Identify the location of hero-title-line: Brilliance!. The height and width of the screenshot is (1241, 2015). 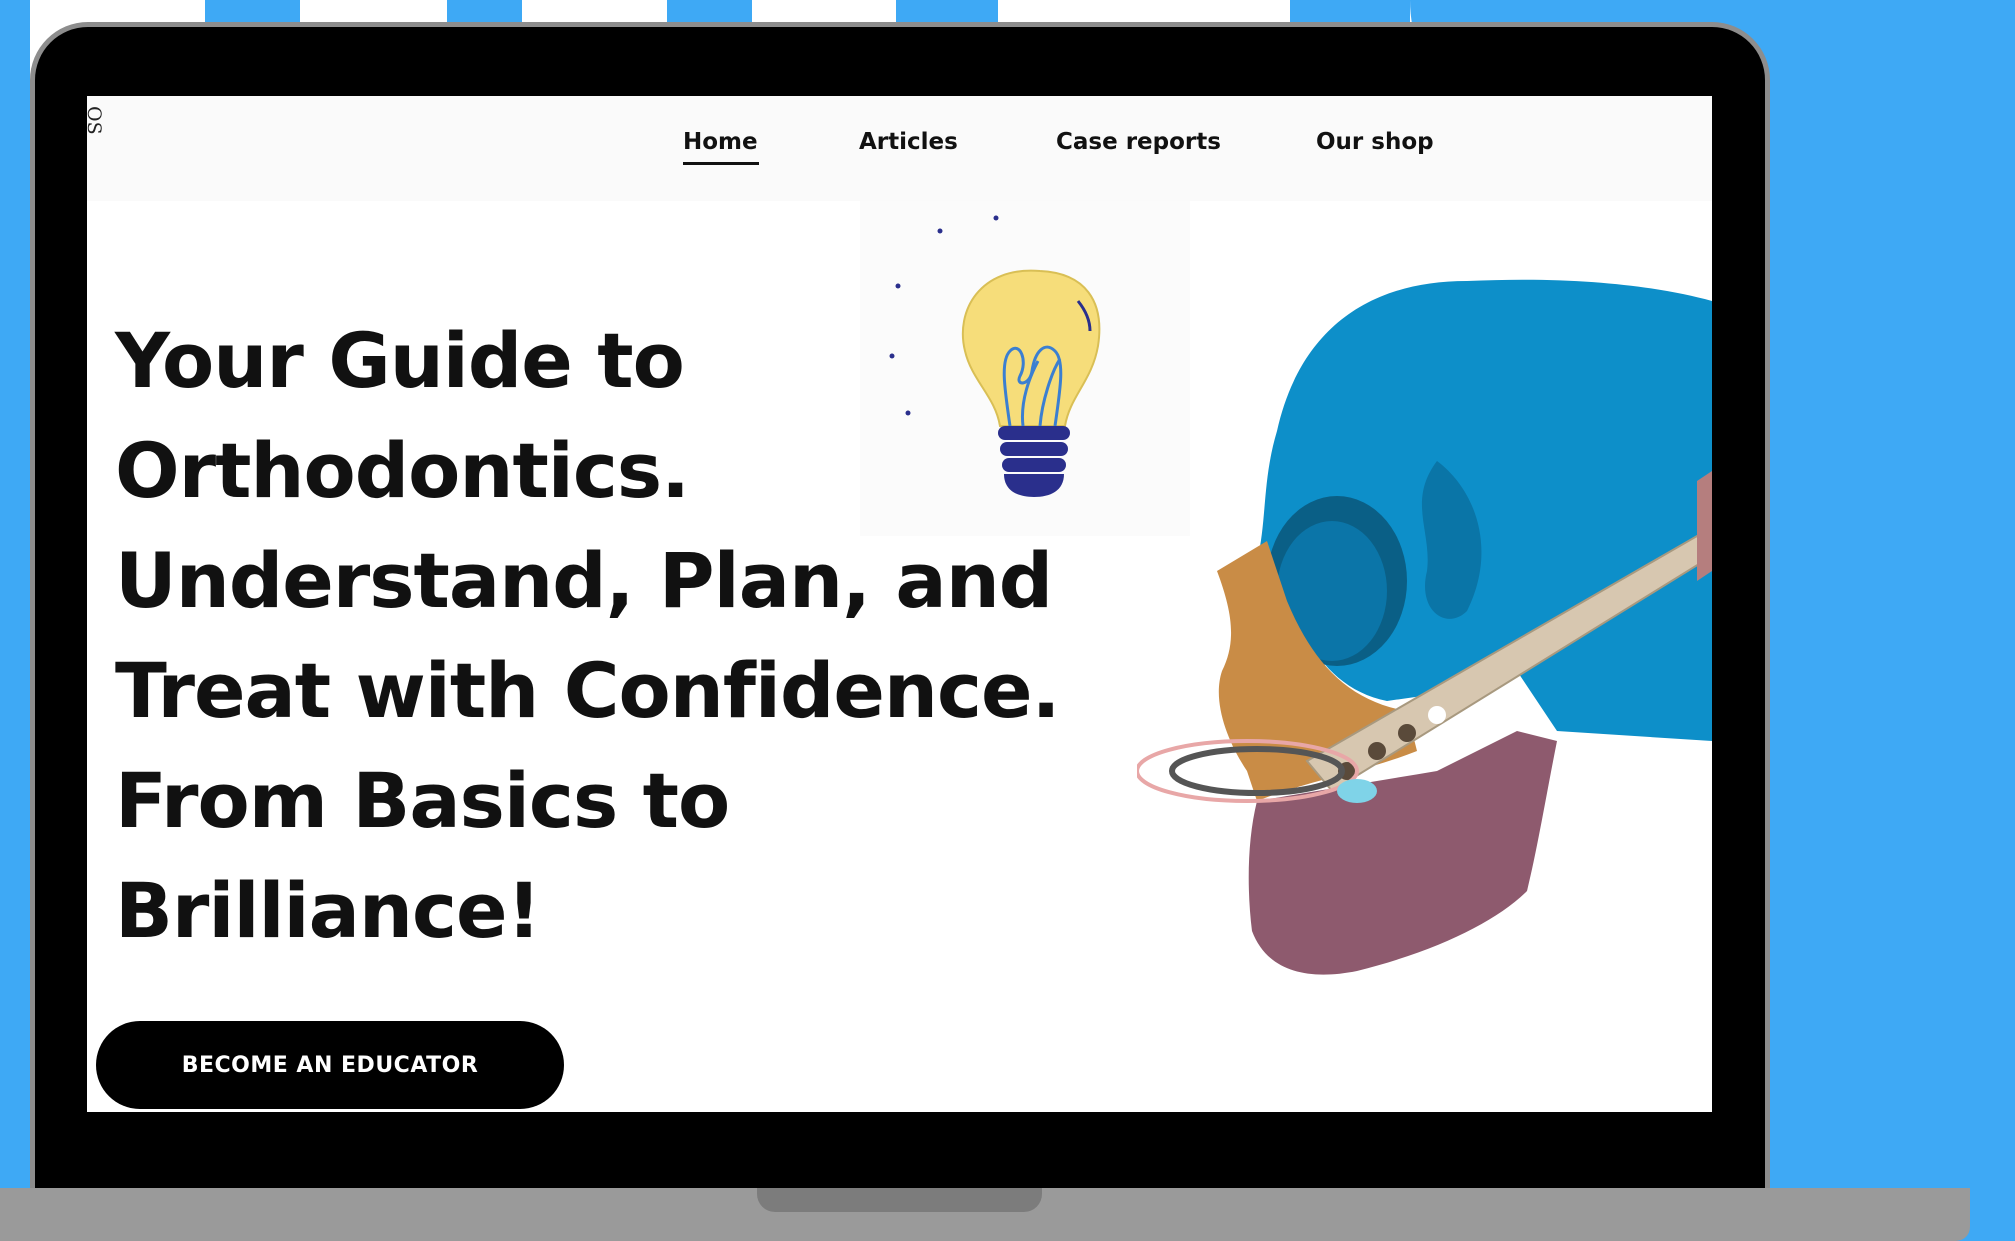
(328, 910).